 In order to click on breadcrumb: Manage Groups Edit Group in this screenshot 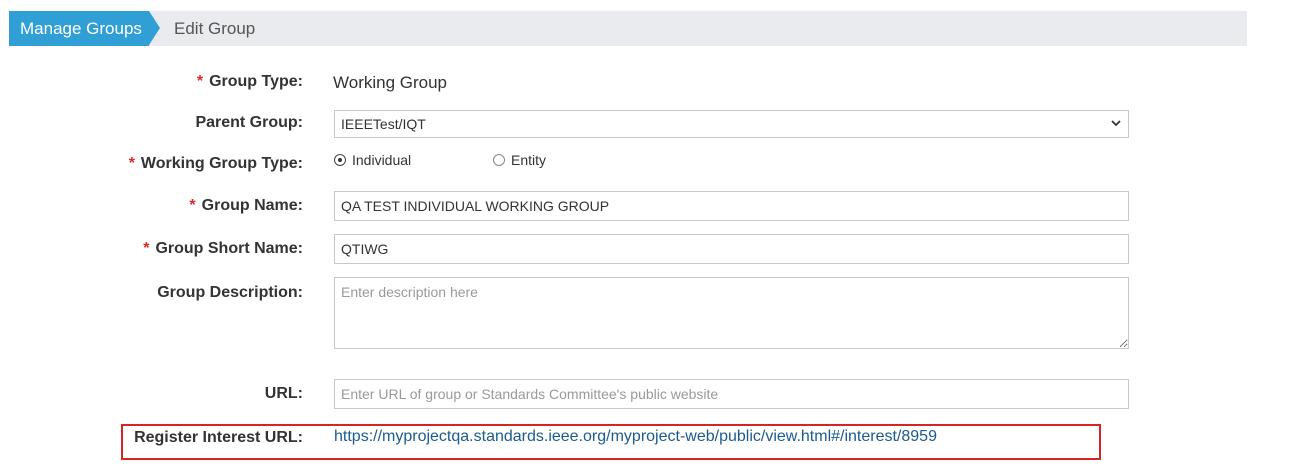, I will do `click(628, 28)`.